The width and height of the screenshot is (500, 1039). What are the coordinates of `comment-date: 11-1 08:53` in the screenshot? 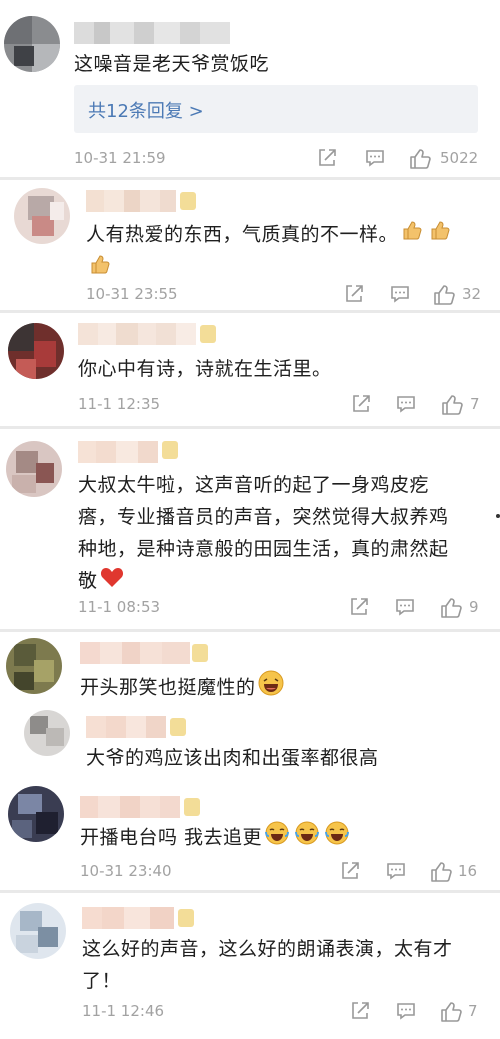 It's located at (119, 607).